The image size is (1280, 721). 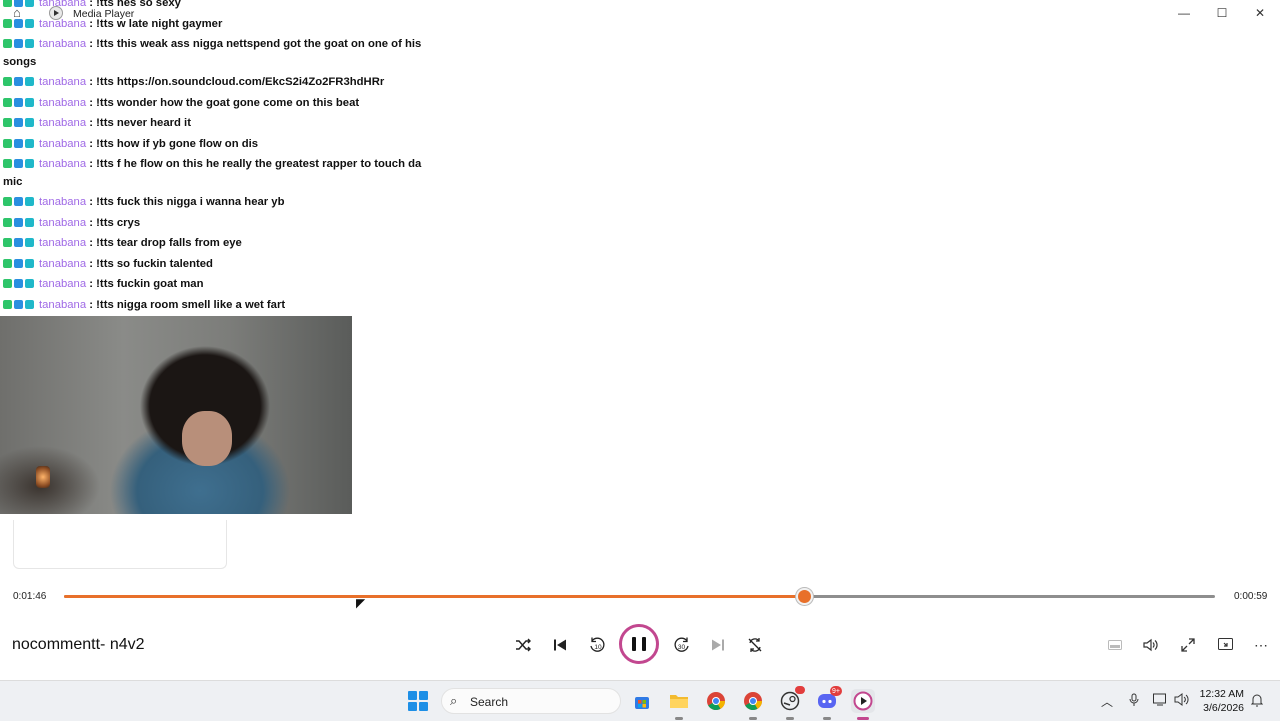 What do you see at coordinates (1188, 645) in the screenshot?
I see `fullscreen-button` at bounding box center [1188, 645].